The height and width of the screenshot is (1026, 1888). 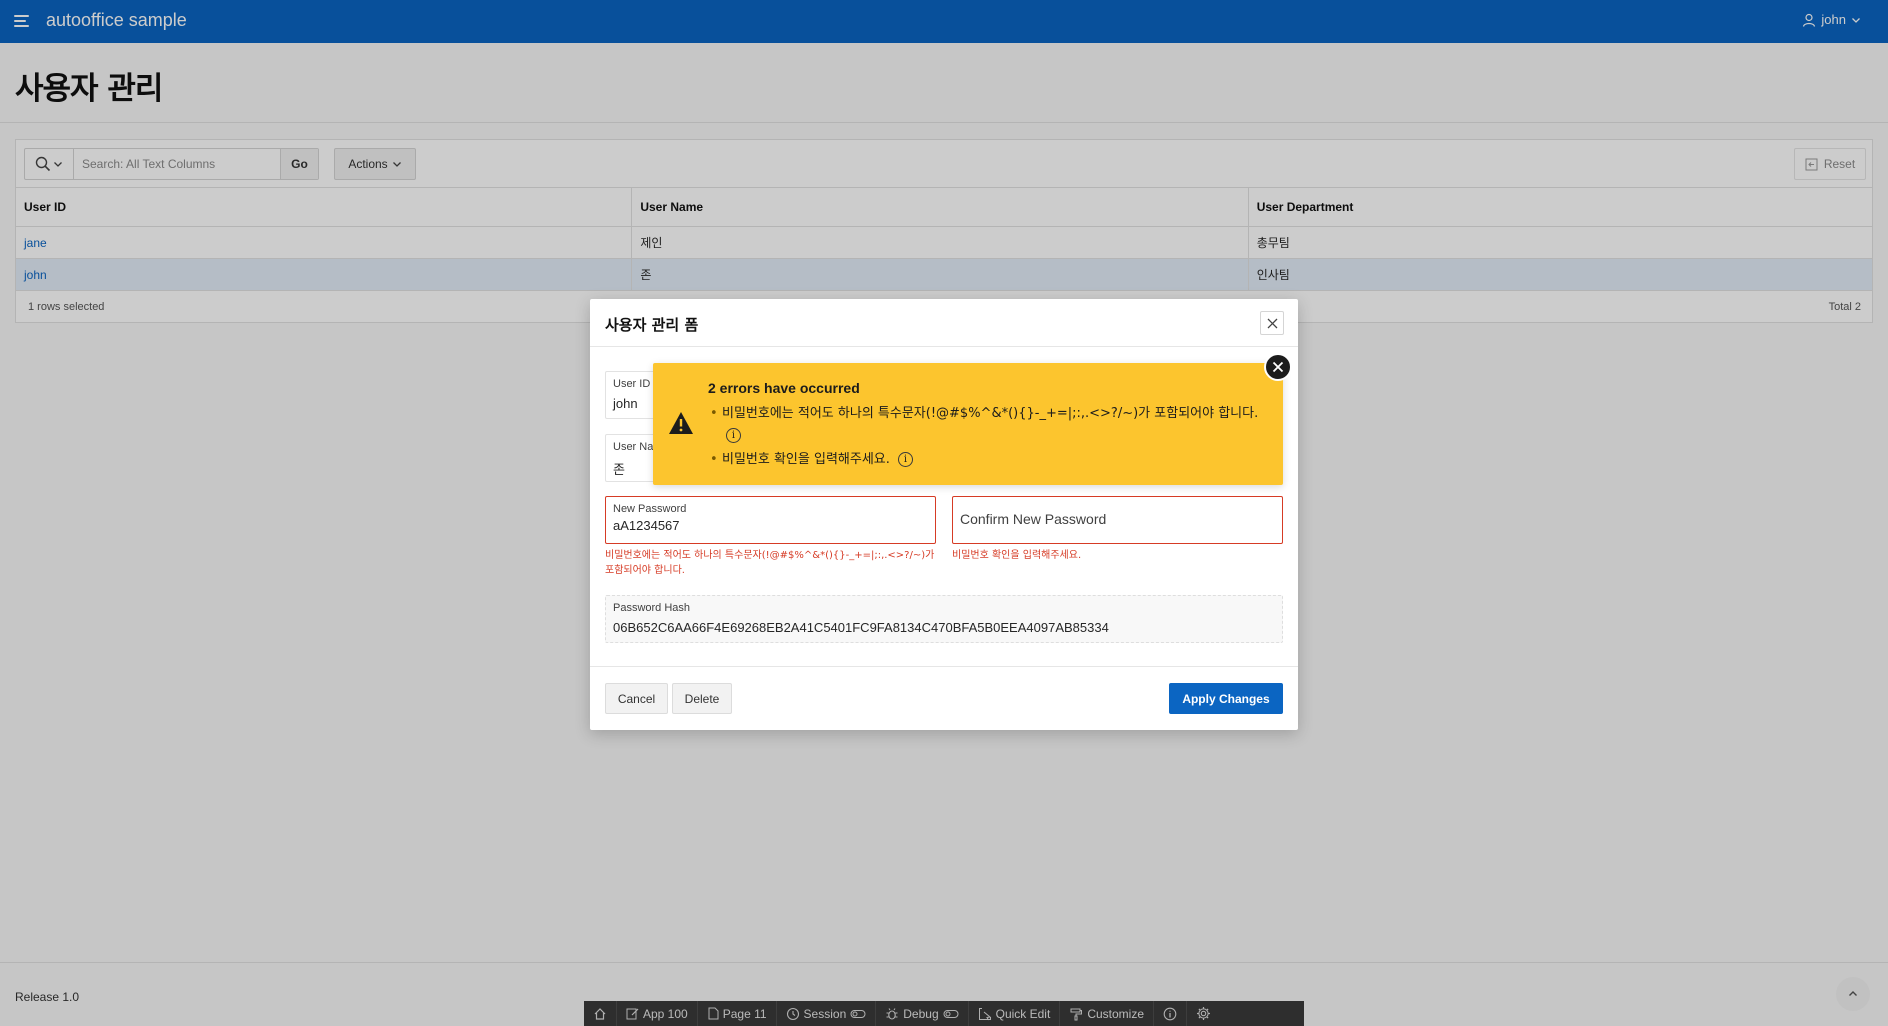 I want to click on confirm-password-input, so click(x=1117, y=519).